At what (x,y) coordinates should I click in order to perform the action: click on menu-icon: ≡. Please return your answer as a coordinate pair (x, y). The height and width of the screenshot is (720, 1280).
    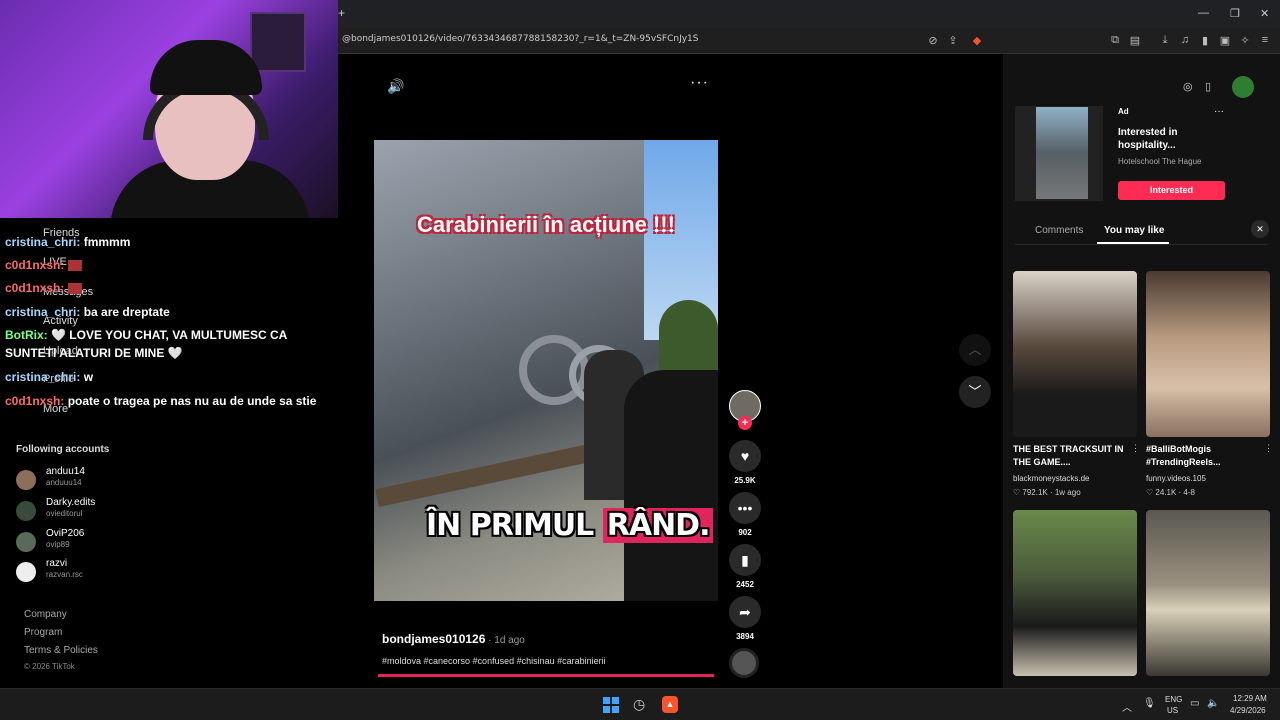
    Looking at the image, I should click on (1265, 40).